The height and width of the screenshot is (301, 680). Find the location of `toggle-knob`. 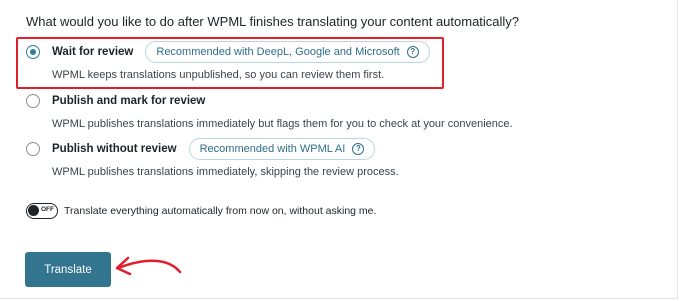

toggle-knob is located at coordinates (33, 210).